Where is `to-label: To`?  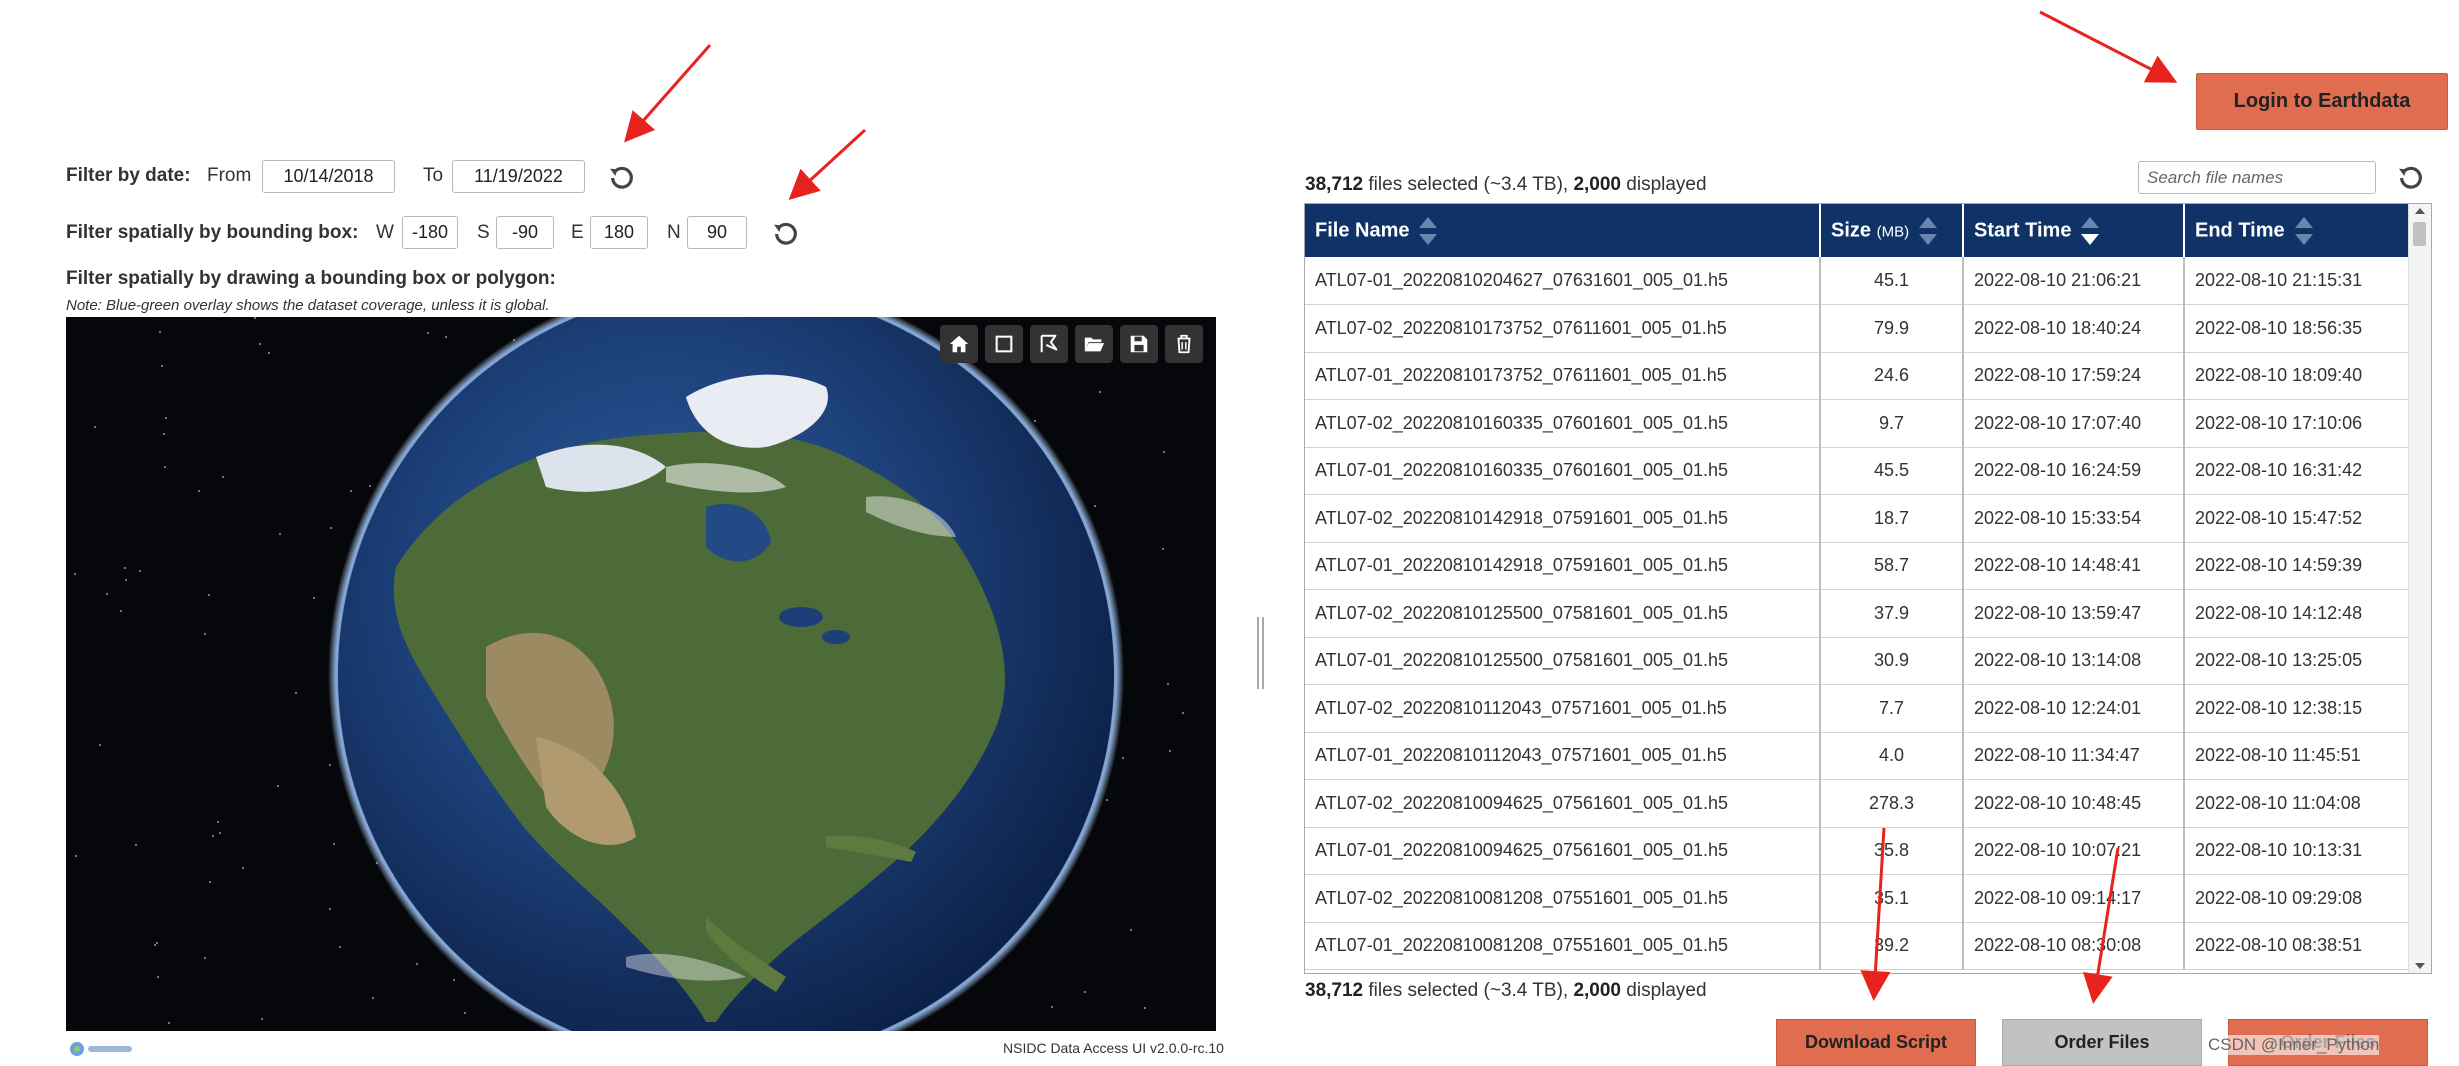 to-label: To is located at coordinates (433, 175).